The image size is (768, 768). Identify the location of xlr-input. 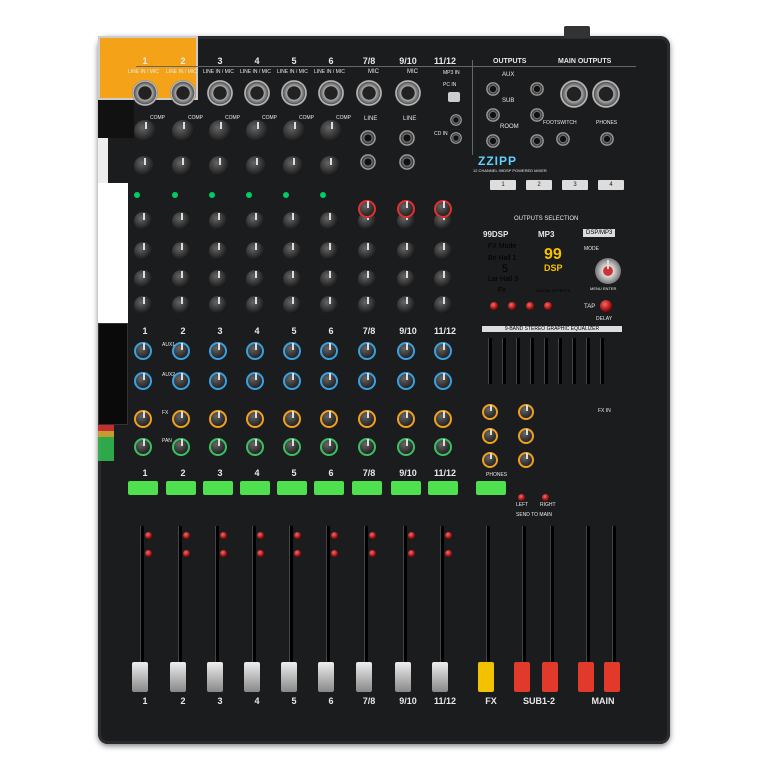
(408, 93).